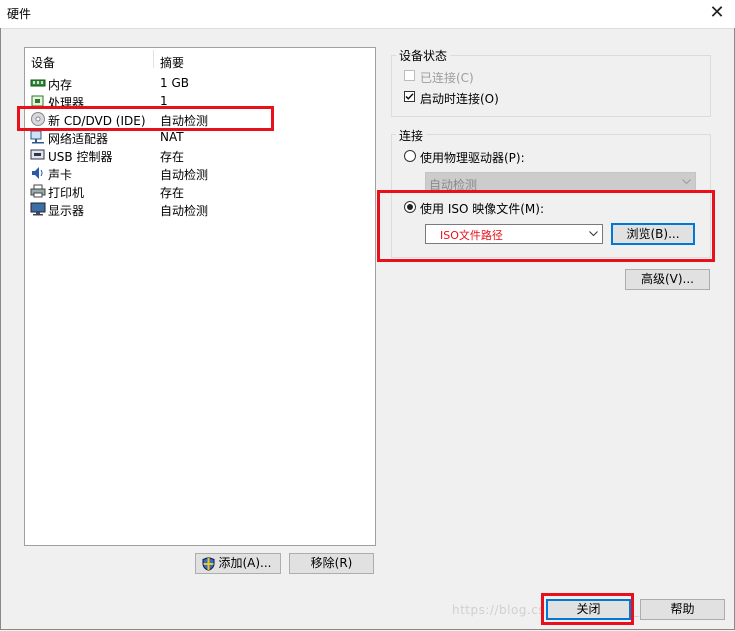  I want to click on physical-drive-label: 使用物理驱动器(P):, so click(472, 158).